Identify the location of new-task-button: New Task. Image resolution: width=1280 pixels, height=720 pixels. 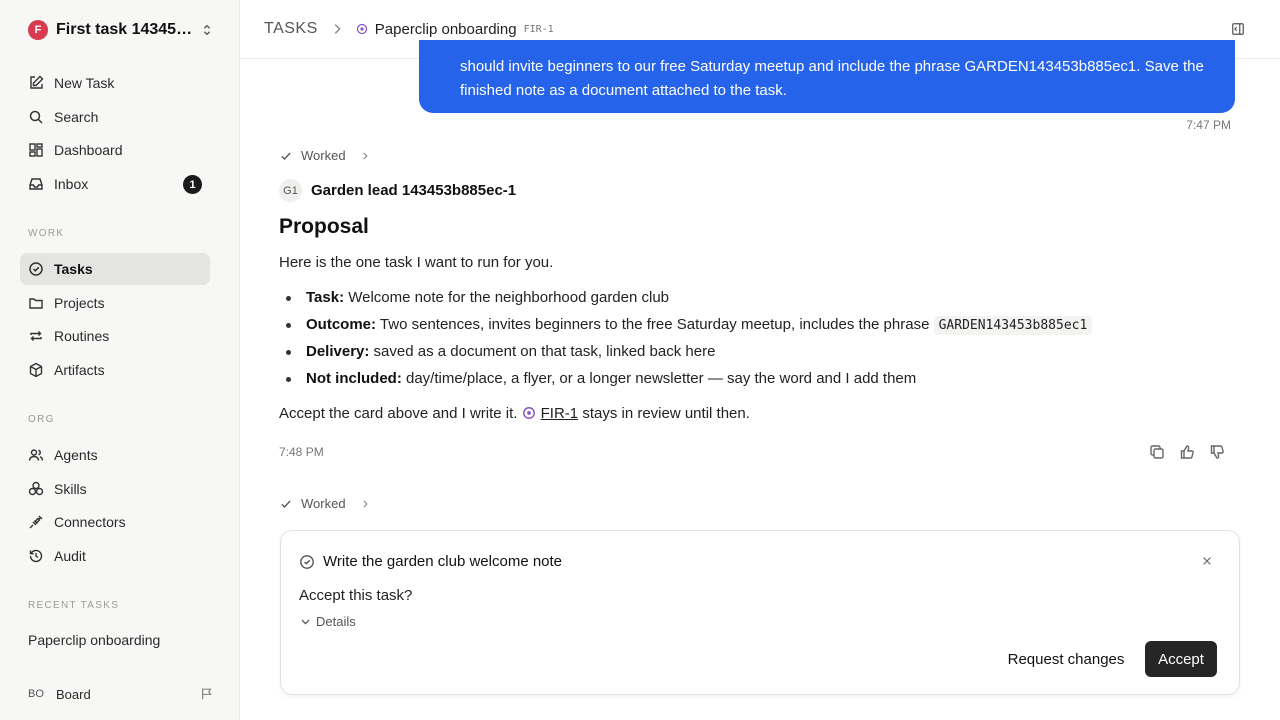
(115, 83).